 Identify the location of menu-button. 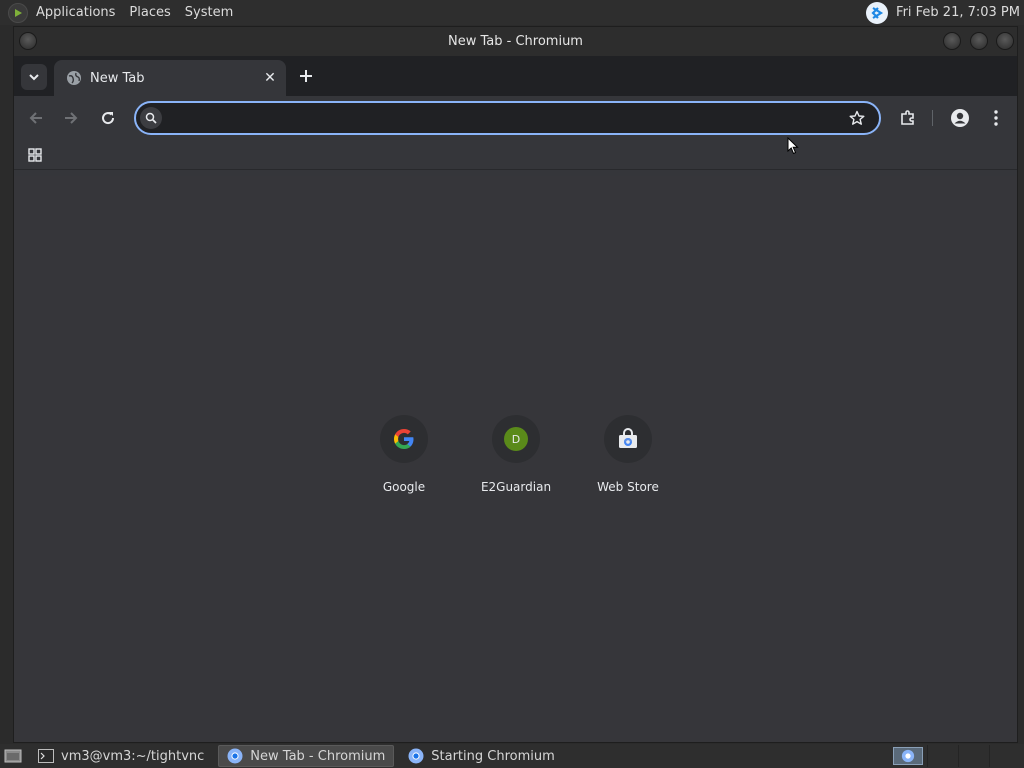
(996, 118).